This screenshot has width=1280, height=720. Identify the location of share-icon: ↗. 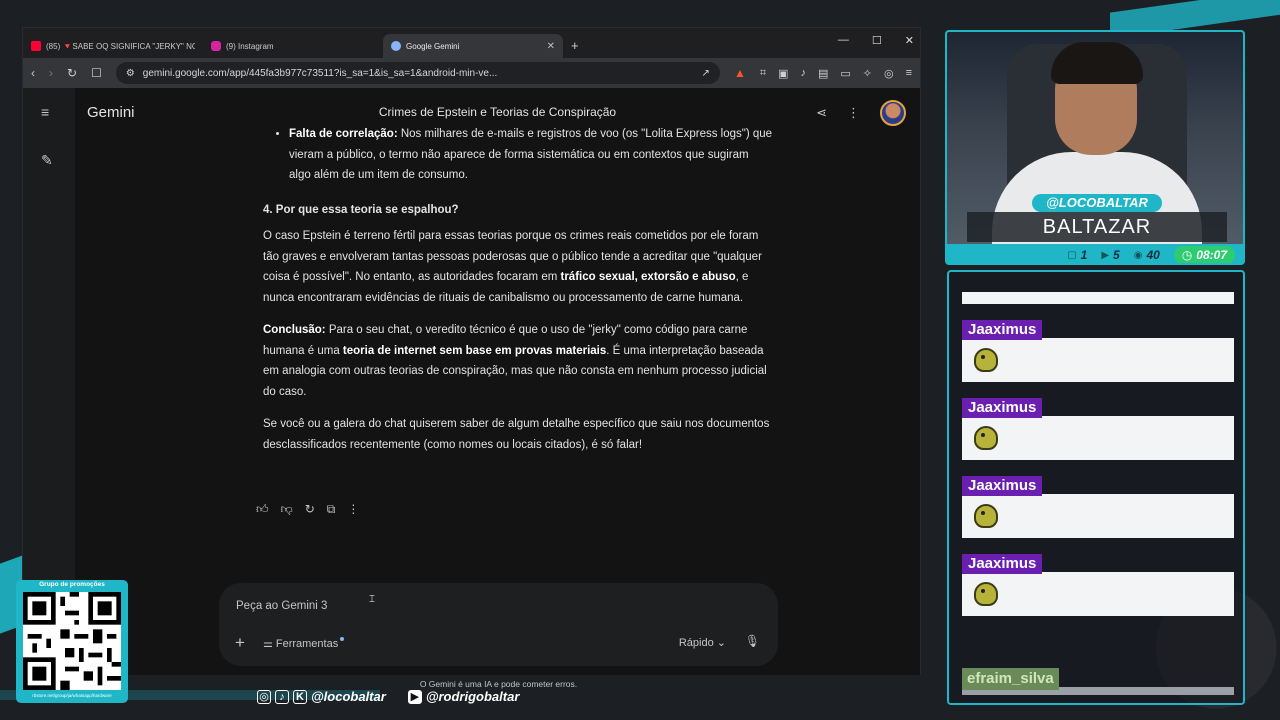
(706, 73).